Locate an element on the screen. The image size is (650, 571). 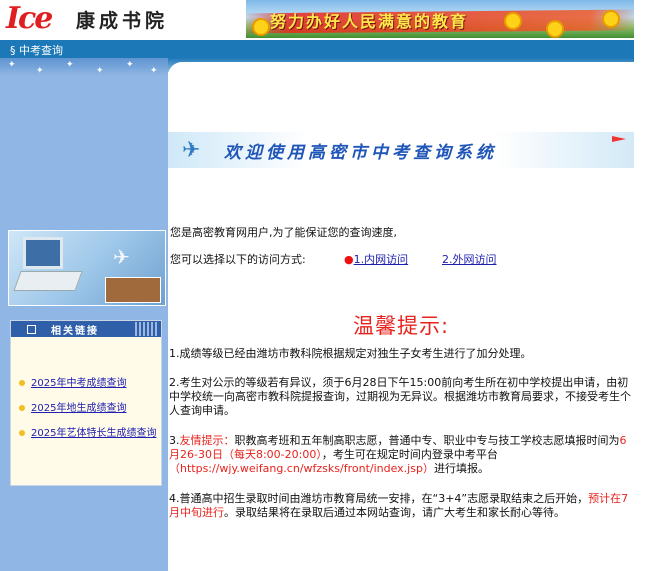
access-option-intranet: ●1.内网访问 is located at coordinates (376, 259).